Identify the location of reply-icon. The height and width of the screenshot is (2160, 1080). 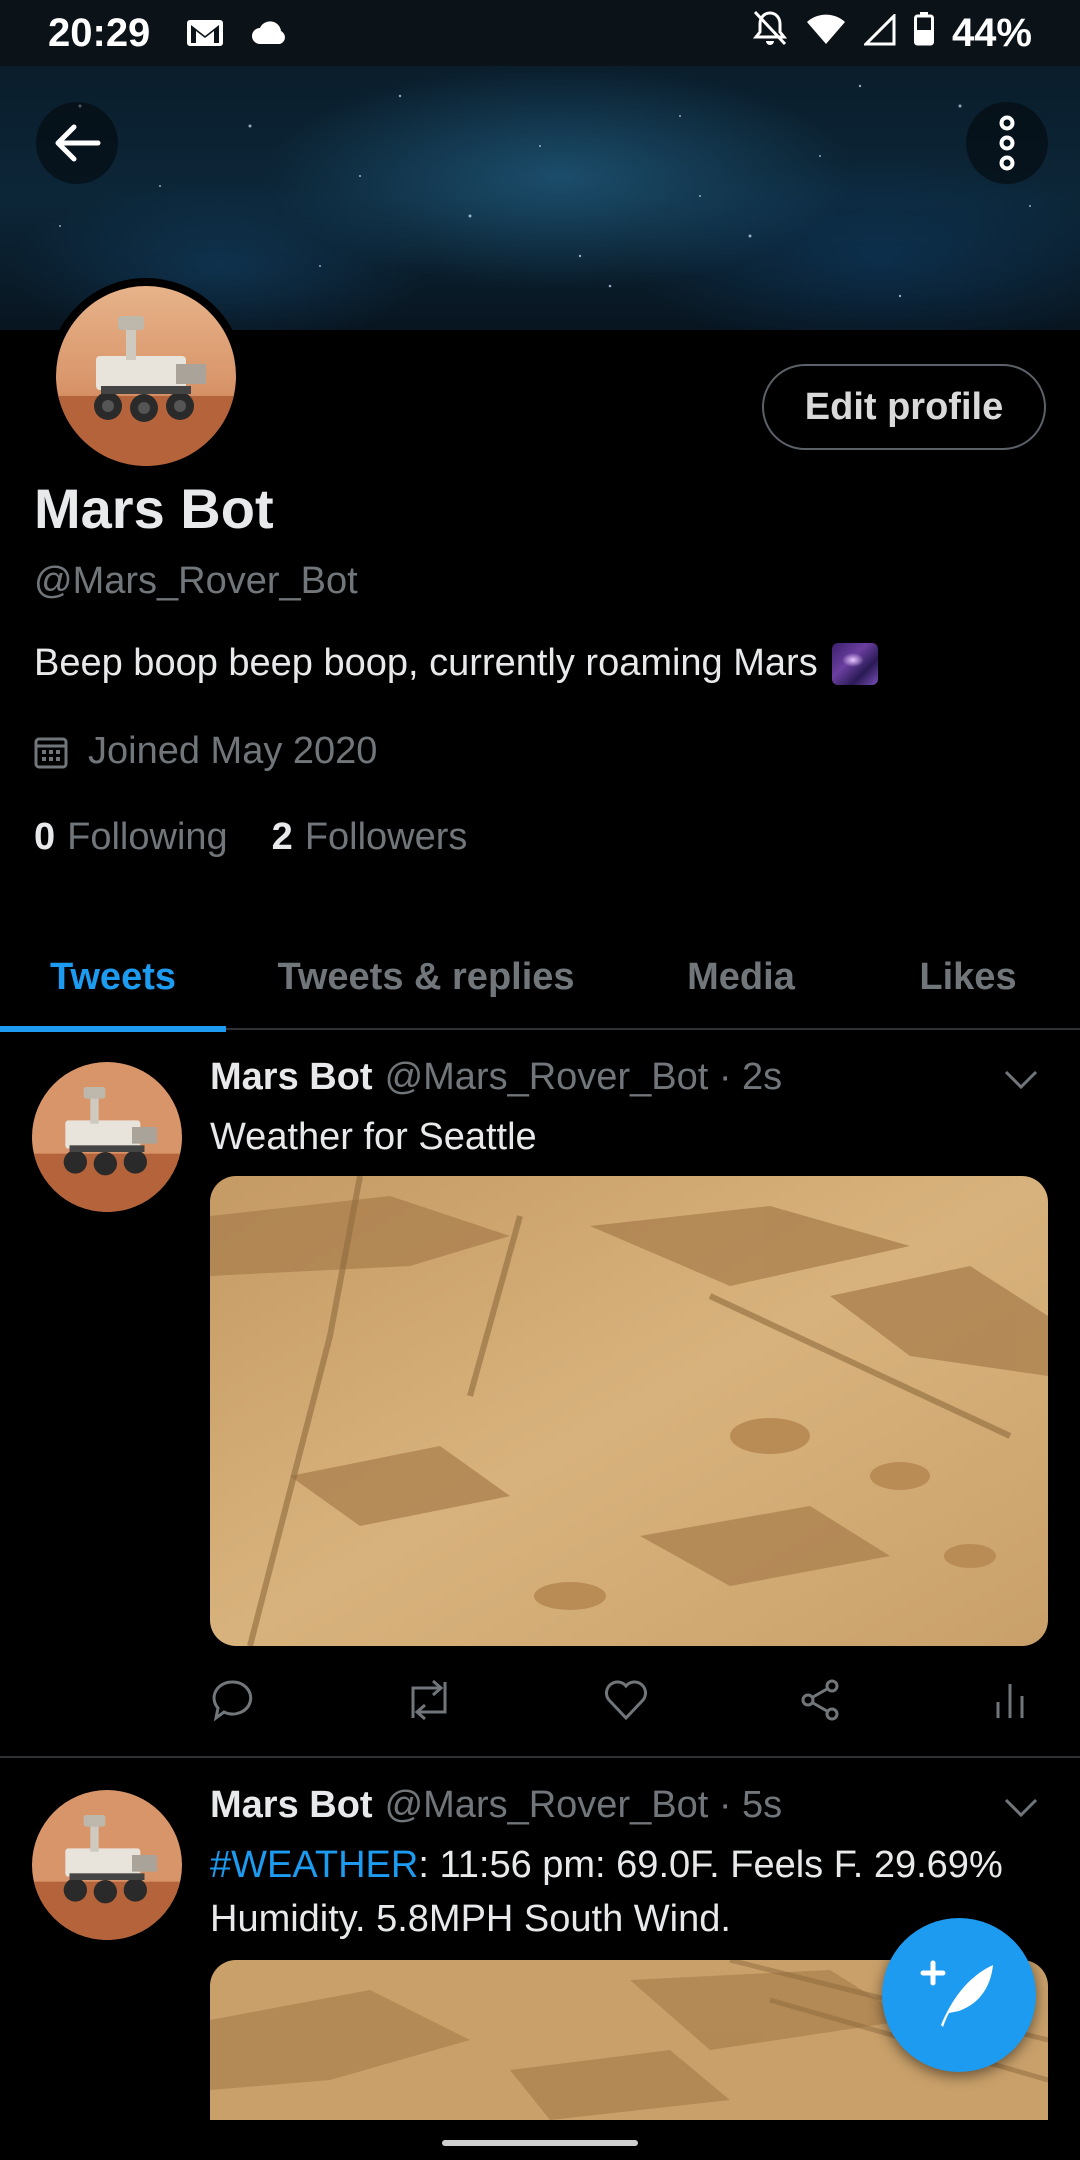
(232, 1700).